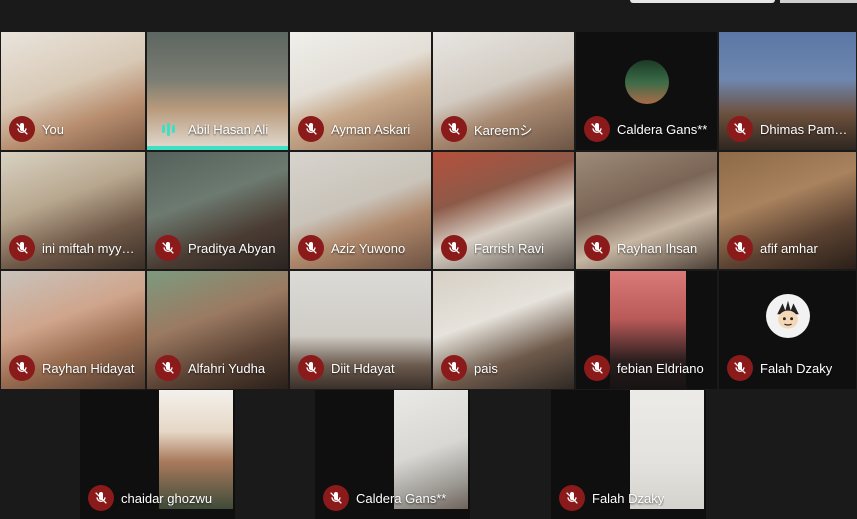 Image resolution: width=857 pixels, height=519 pixels. What do you see at coordinates (646, 210) in the screenshot?
I see `participant-tile: Rayhan Ihsan` at bounding box center [646, 210].